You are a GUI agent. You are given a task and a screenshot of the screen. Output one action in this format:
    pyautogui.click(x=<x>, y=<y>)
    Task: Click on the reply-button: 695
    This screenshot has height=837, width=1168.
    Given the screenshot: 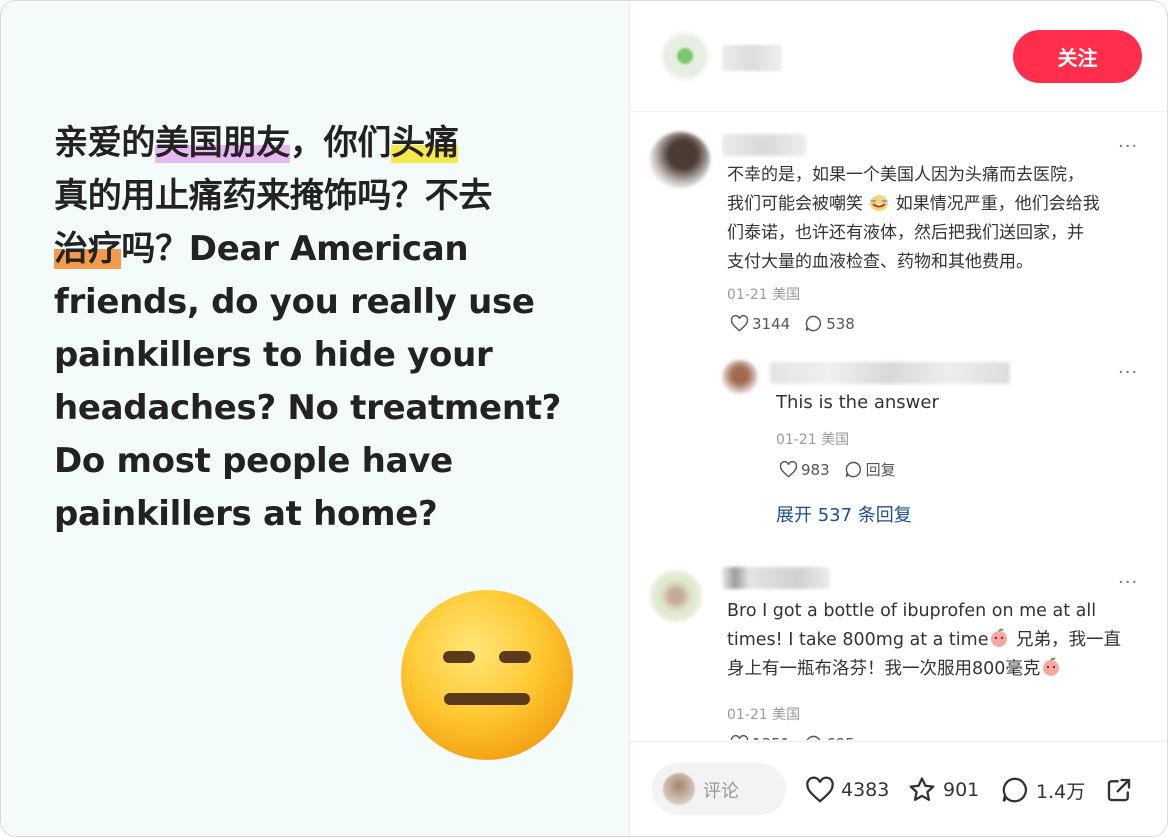 What is the action you would take?
    pyautogui.click(x=829, y=737)
    